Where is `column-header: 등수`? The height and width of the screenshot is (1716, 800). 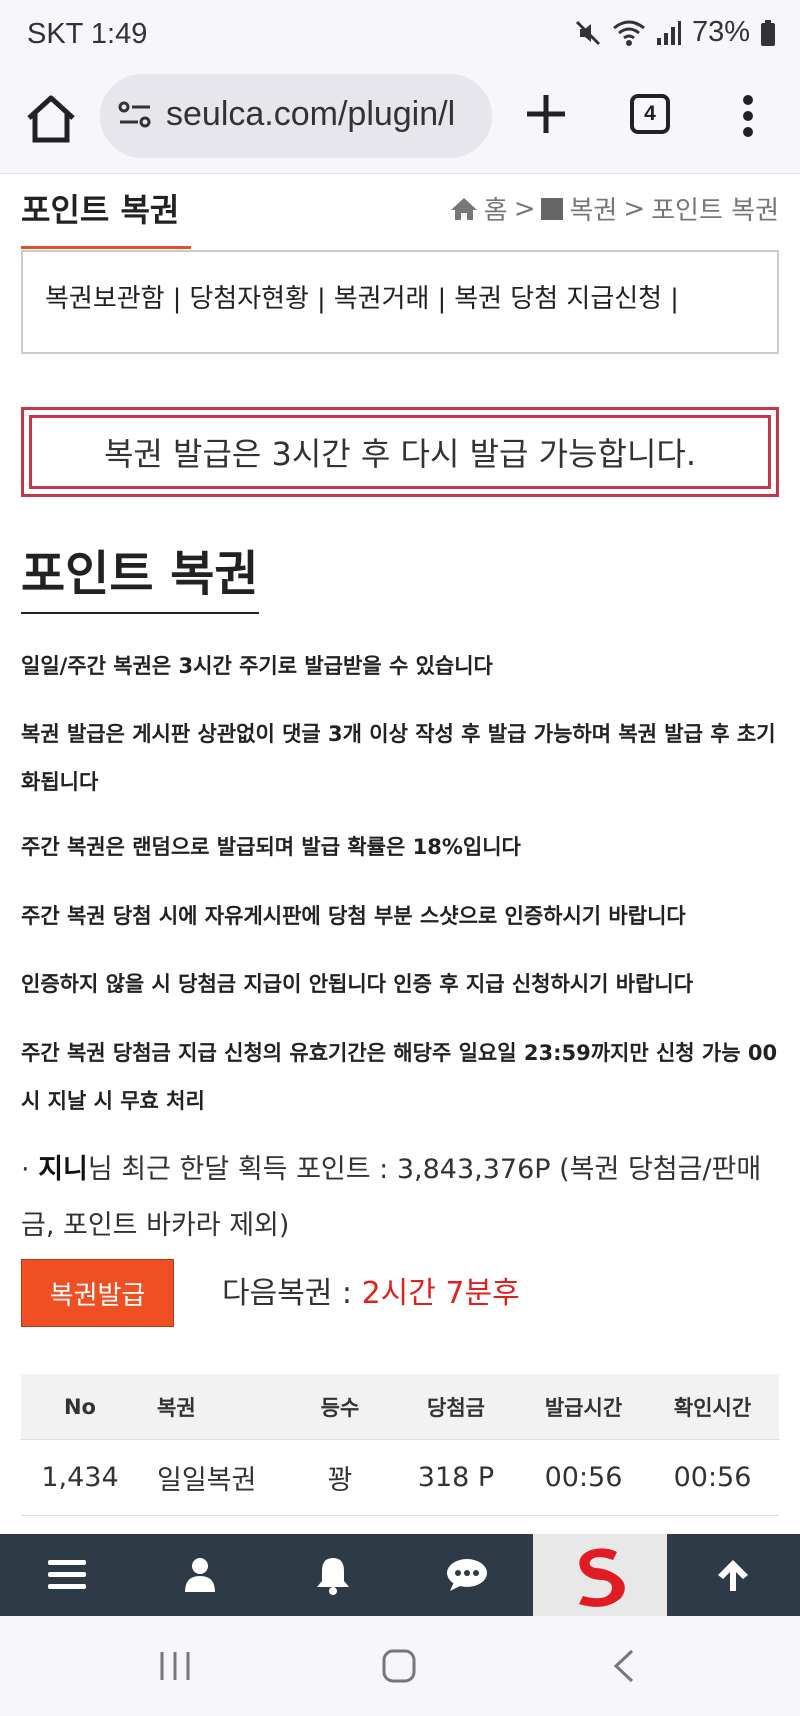 column-header: 등수 is located at coordinates (340, 1407).